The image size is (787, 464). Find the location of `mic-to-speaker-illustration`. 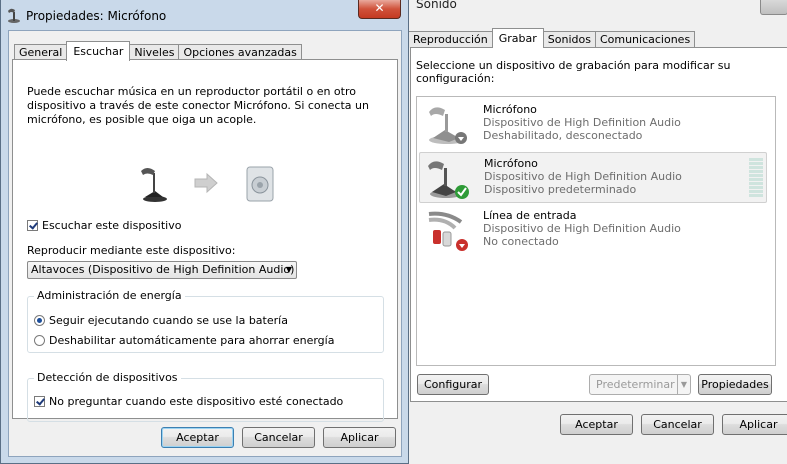

mic-to-speaker-illustration is located at coordinates (207, 184).